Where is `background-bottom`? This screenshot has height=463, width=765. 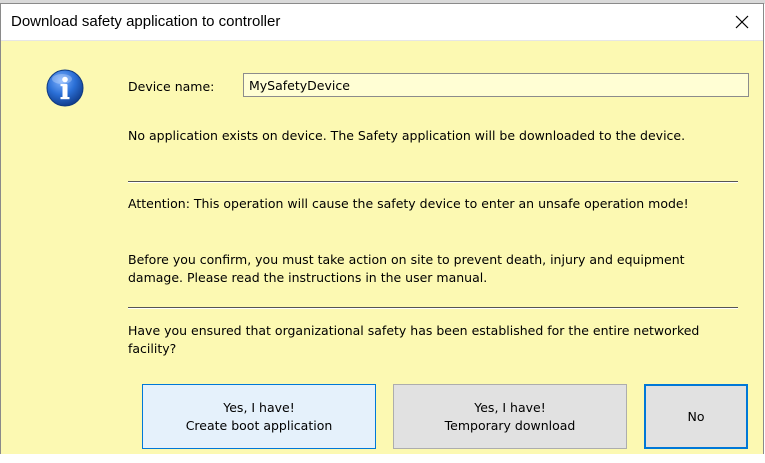 background-bottom is located at coordinates (382, 458).